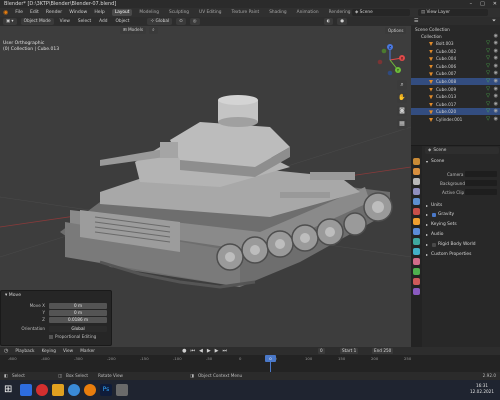 The width and height of the screenshot is (500, 400). I want to click on tab-sculpting: Sculpting, so click(179, 12).